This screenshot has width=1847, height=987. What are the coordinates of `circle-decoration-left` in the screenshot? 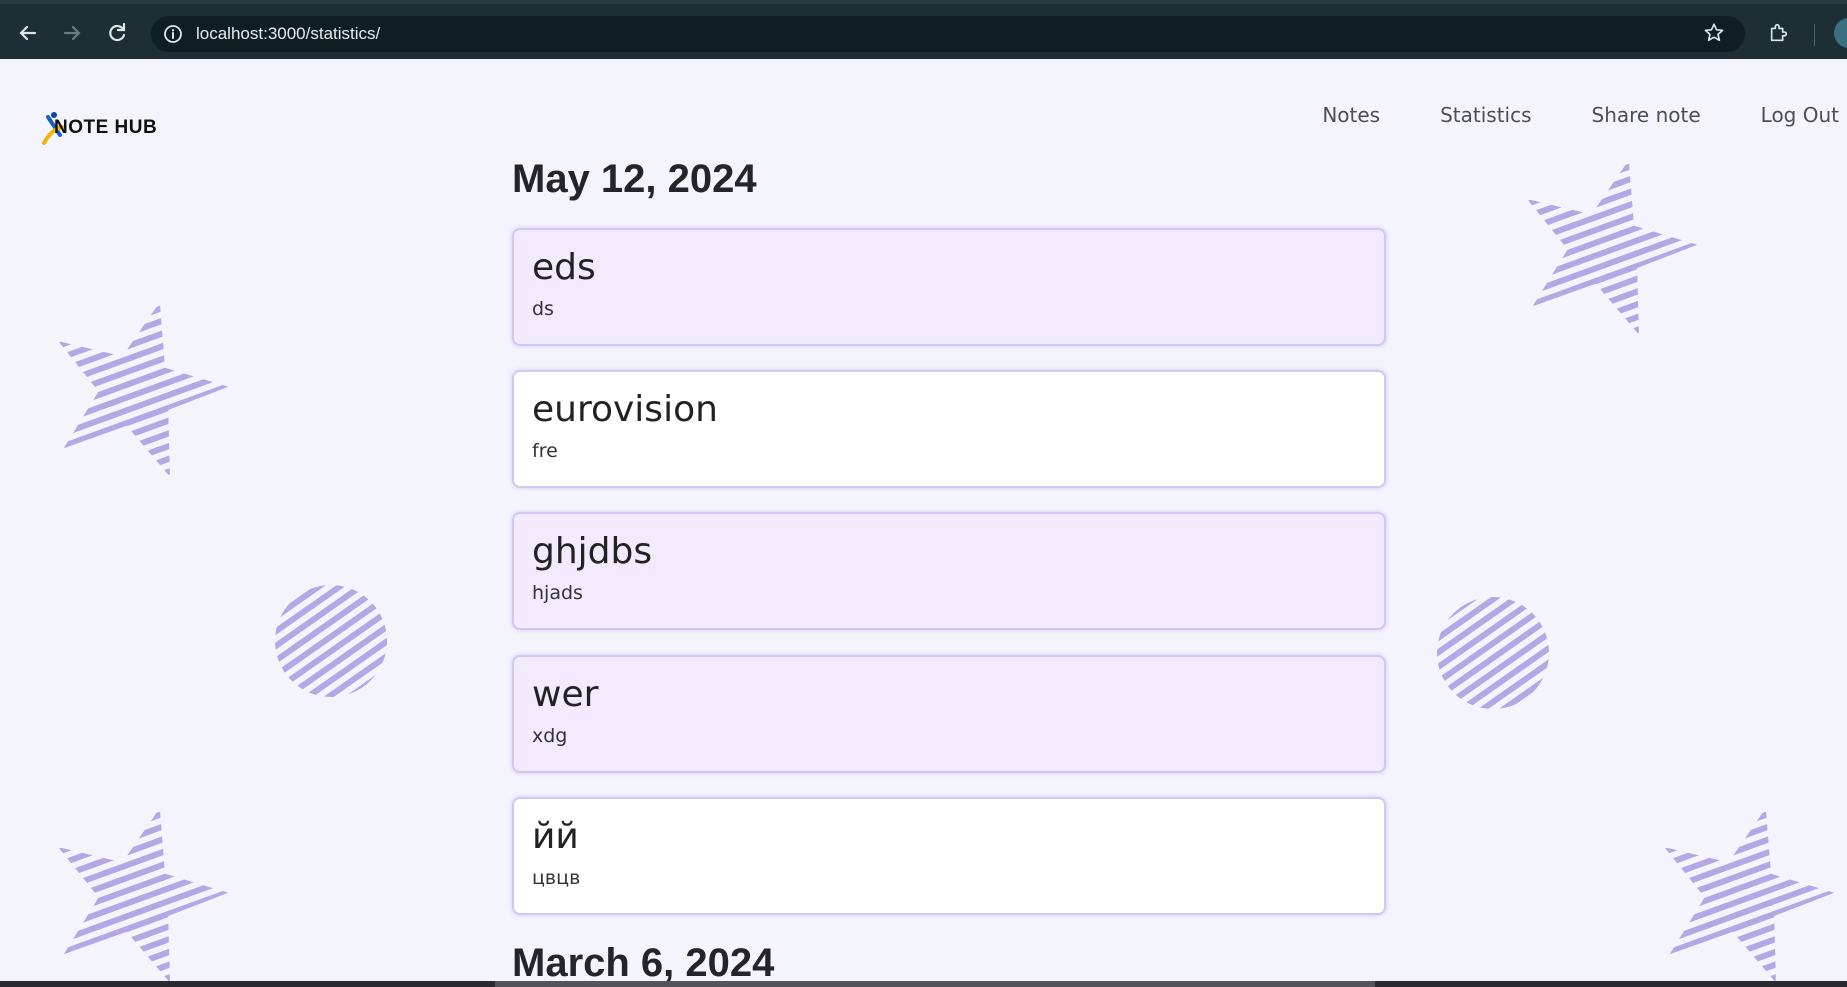 It's located at (331, 641).